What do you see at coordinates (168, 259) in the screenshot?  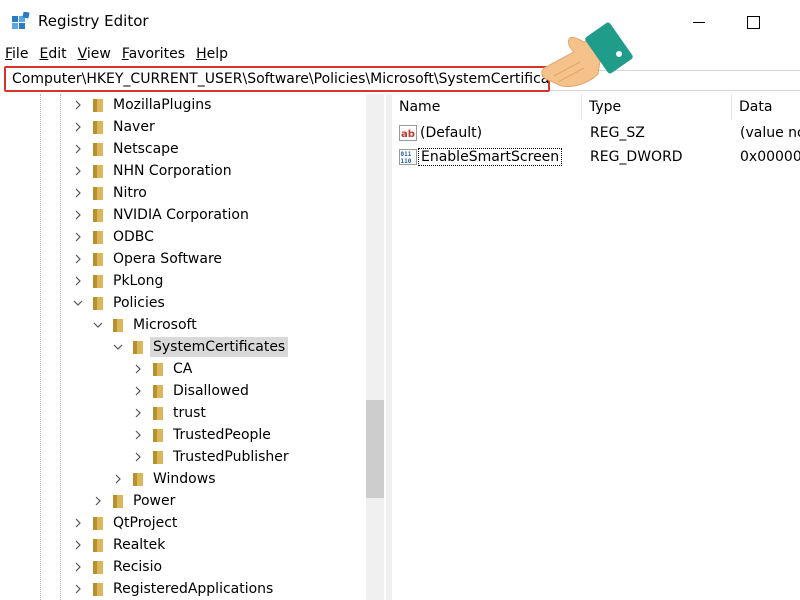 I see `tree-item-label: Opera Software` at bounding box center [168, 259].